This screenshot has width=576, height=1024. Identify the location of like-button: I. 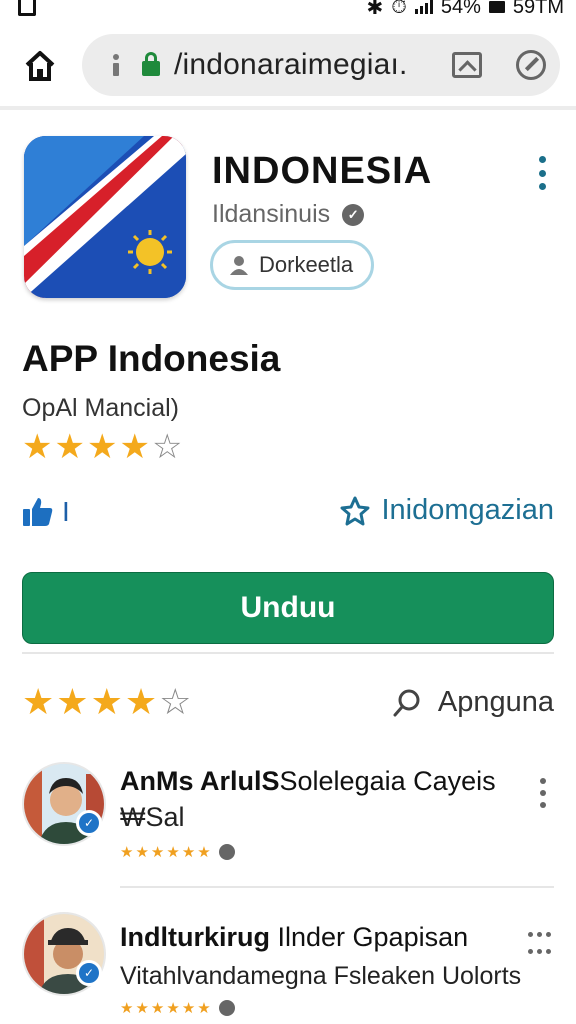
(46, 512).